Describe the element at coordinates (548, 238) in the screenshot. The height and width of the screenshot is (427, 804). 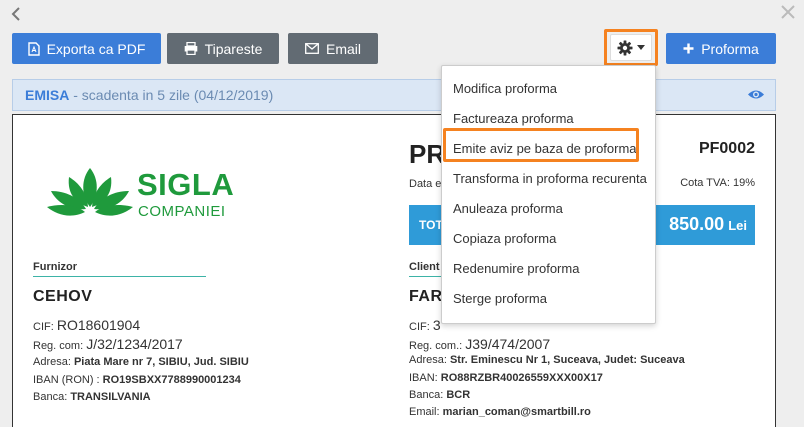
I see `menu-item-copy: Copiaza proforma` at that location.